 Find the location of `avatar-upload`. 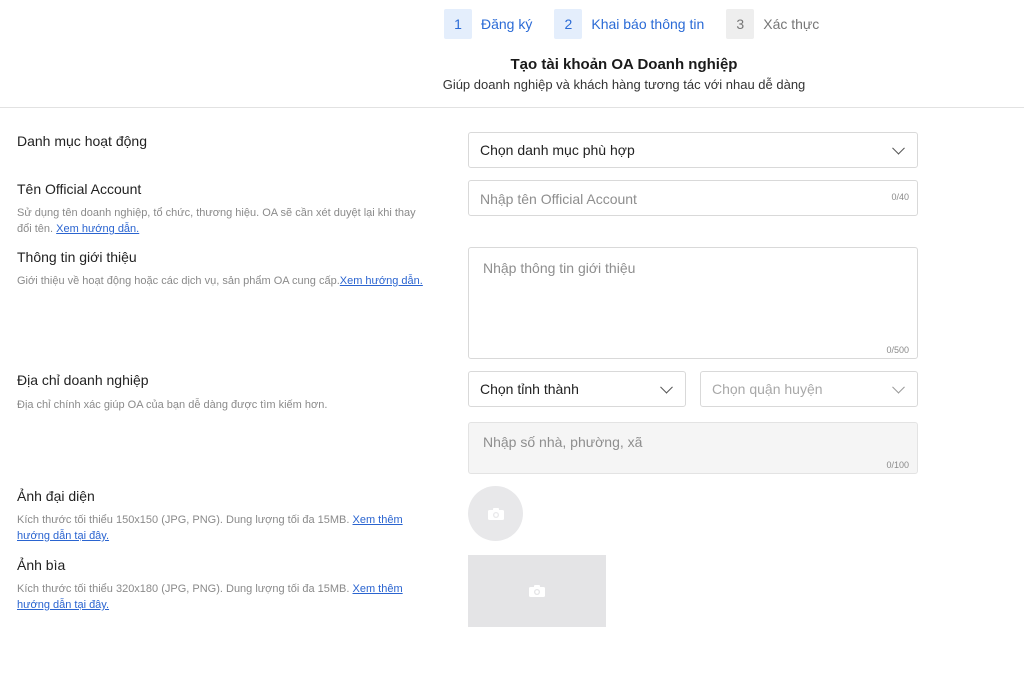

avatar-upload is located at coordinates (495, 513).